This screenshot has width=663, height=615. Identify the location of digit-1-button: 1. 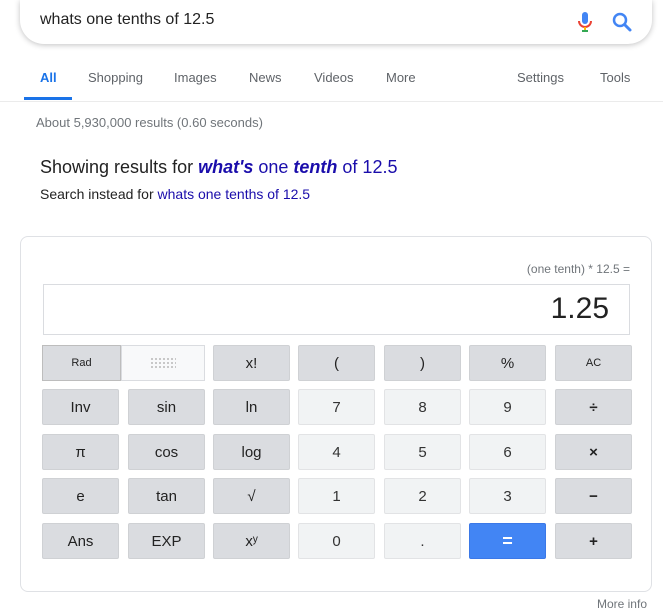
(336, 496).